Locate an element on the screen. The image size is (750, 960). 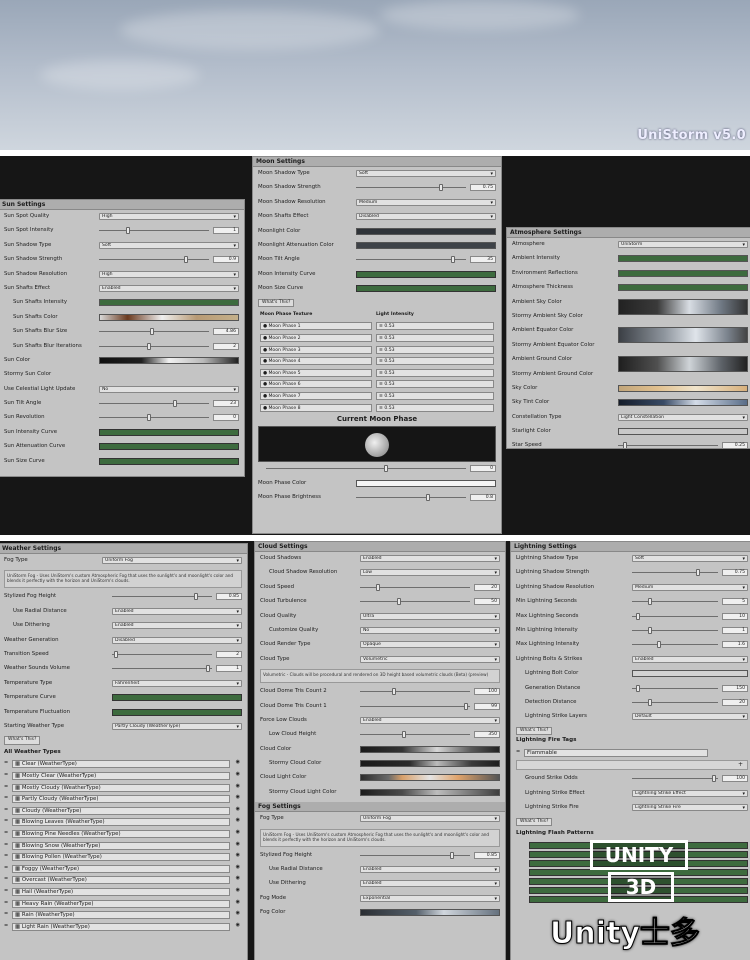
moon-shadow-type-dropdown: Soft is located at coordinates (426, 173).